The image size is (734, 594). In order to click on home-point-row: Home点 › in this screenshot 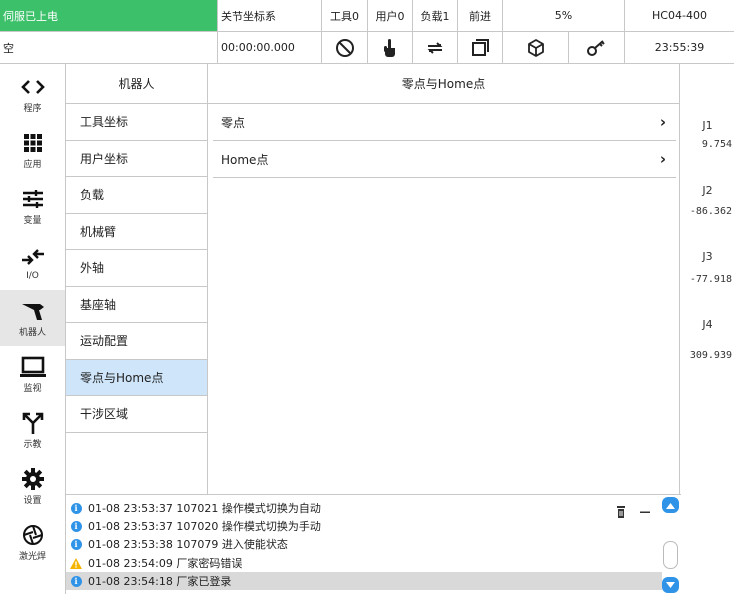, I will do `click(444, 159)`.